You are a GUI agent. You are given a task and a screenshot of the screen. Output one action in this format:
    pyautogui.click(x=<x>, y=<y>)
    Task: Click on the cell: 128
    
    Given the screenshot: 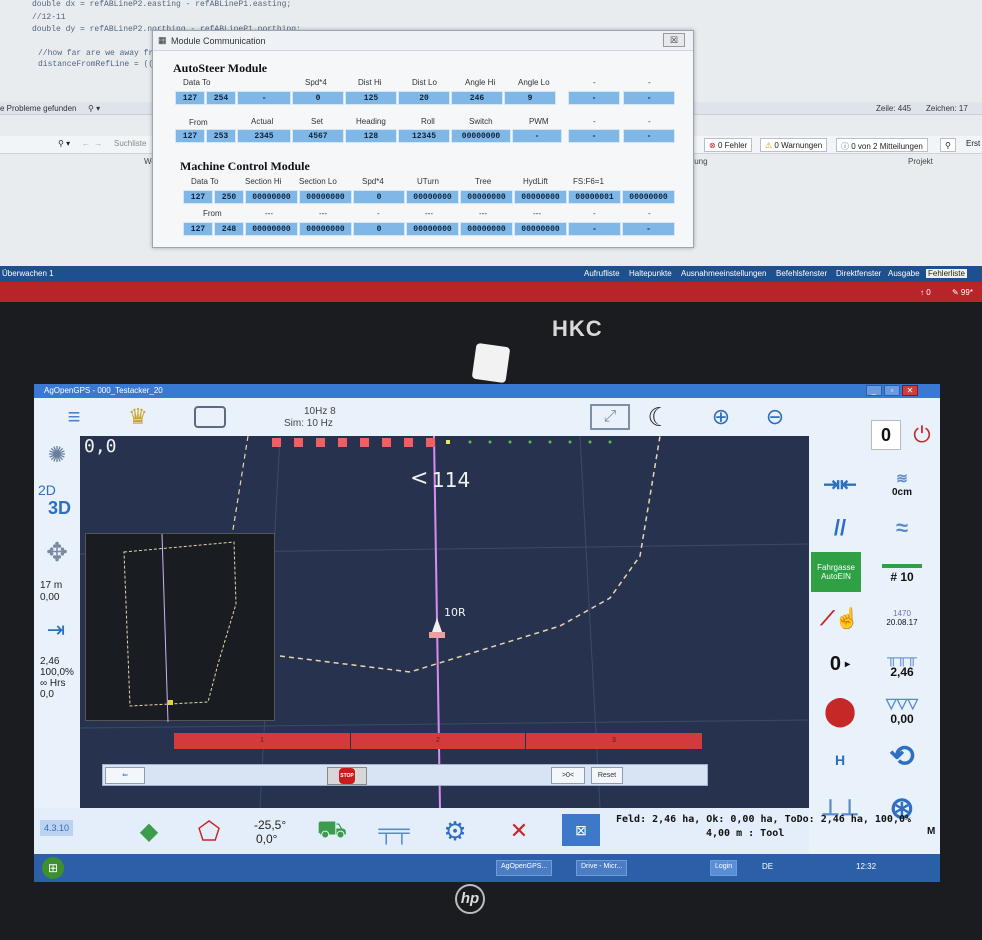 What is the action you would take?
    pyautogui.click(x=371, y=136)
    